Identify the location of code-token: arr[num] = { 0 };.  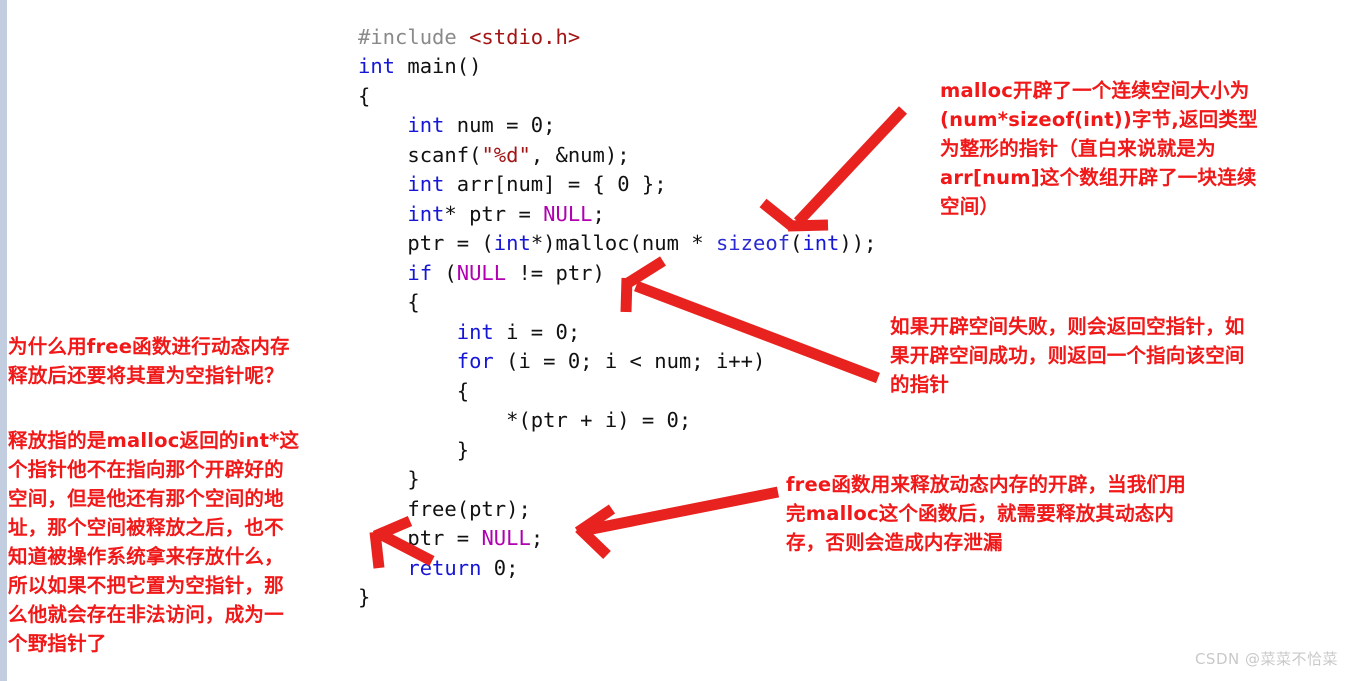
(555, 184).